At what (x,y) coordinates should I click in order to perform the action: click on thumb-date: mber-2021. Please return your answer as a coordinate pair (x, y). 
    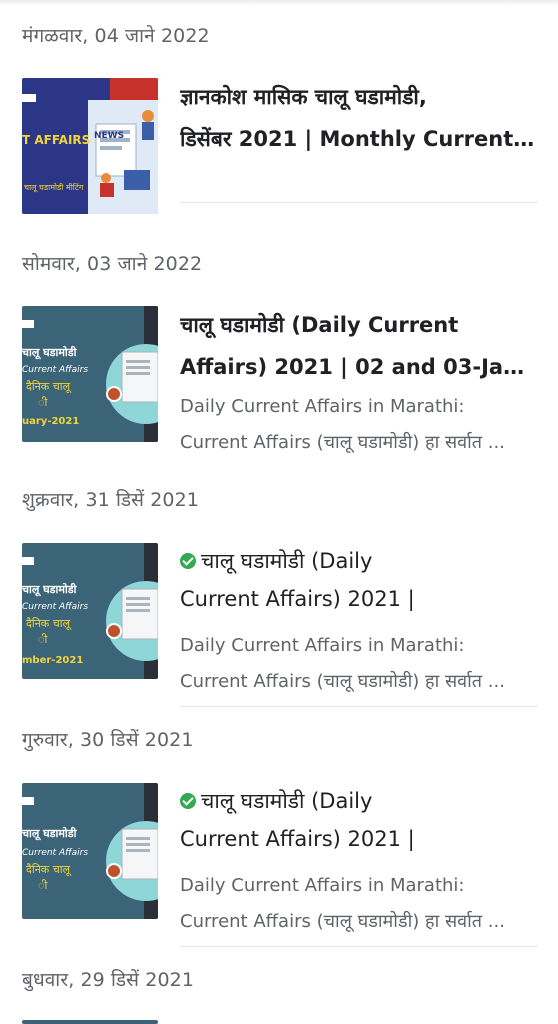
    Looking at the image, I should click on (52, 660).